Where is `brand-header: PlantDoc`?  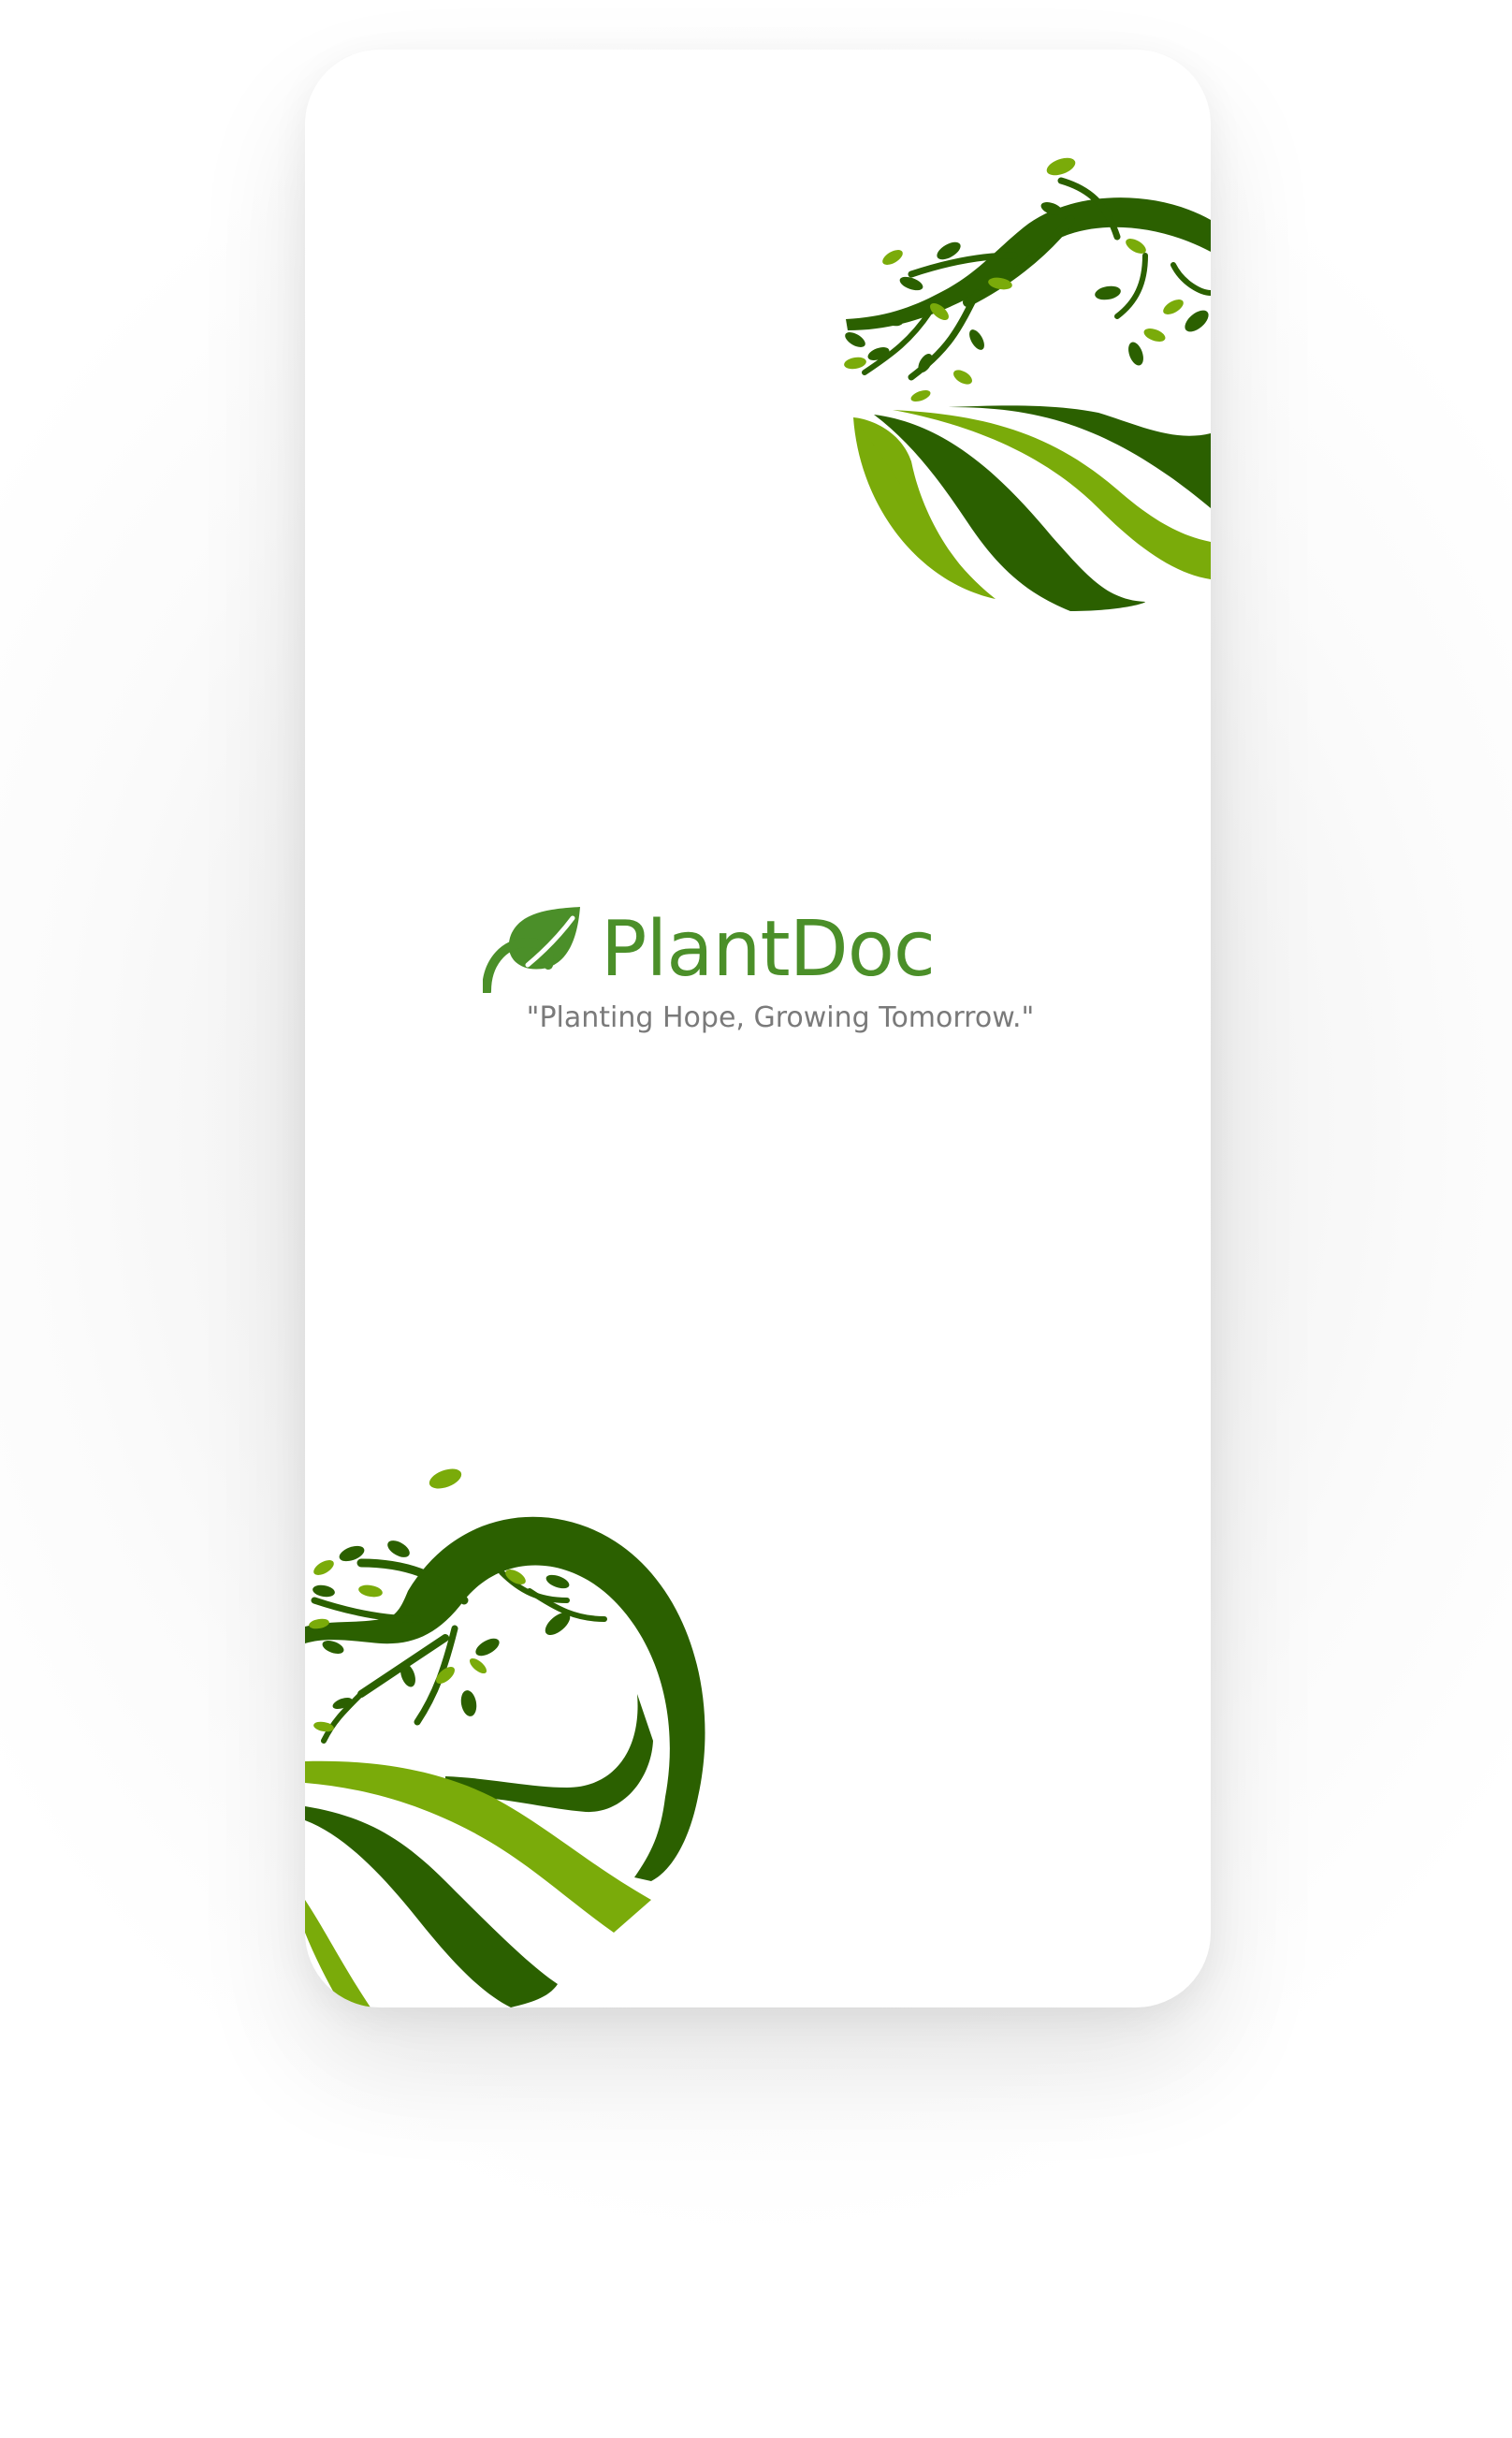 brand-header: PlantDoc is located at coordinates (710, 950).